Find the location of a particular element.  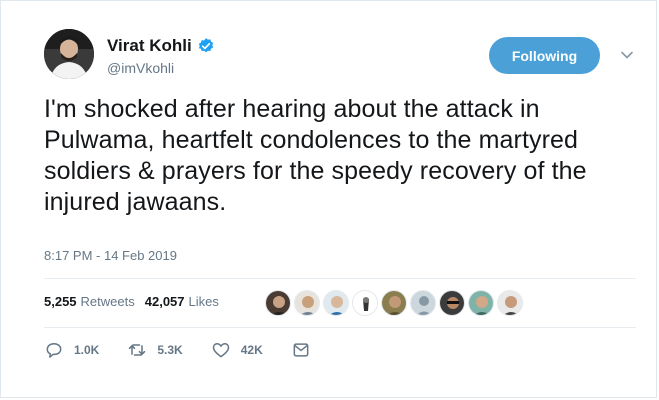

tweet-actions: 1.0K 5.3K 42K is located at coordinates (191, 350).